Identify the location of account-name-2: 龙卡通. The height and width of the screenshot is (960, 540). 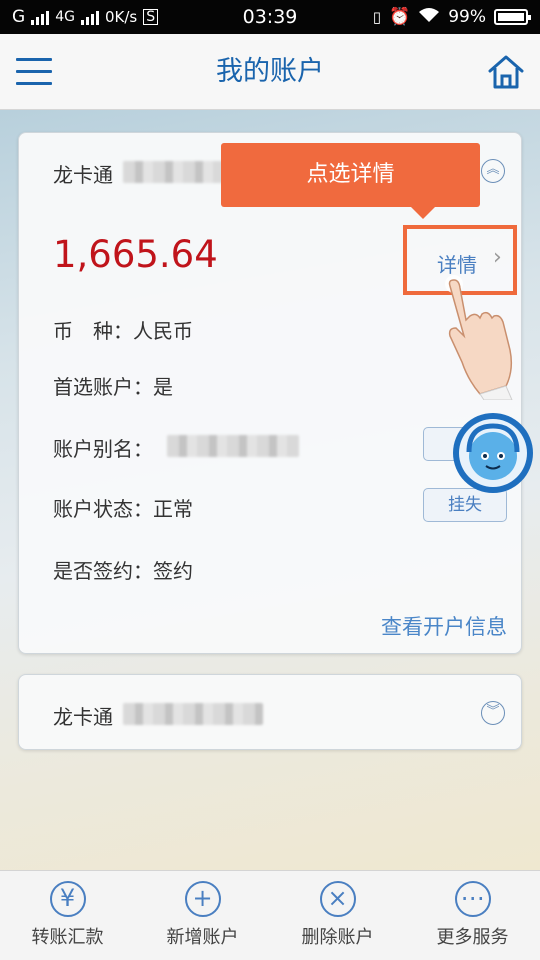
(83, 717).